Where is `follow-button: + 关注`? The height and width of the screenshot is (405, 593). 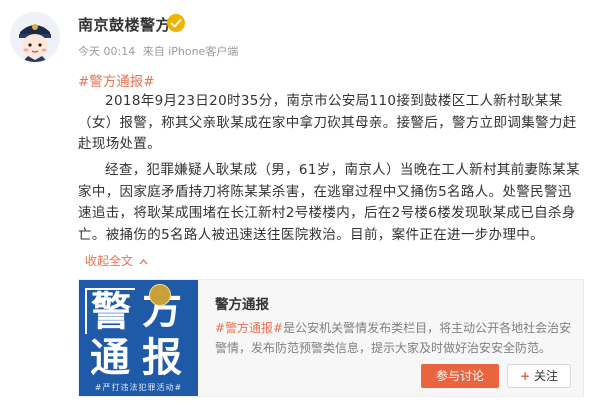 follow-button: + 关注 is located at coordinates (539, 376).